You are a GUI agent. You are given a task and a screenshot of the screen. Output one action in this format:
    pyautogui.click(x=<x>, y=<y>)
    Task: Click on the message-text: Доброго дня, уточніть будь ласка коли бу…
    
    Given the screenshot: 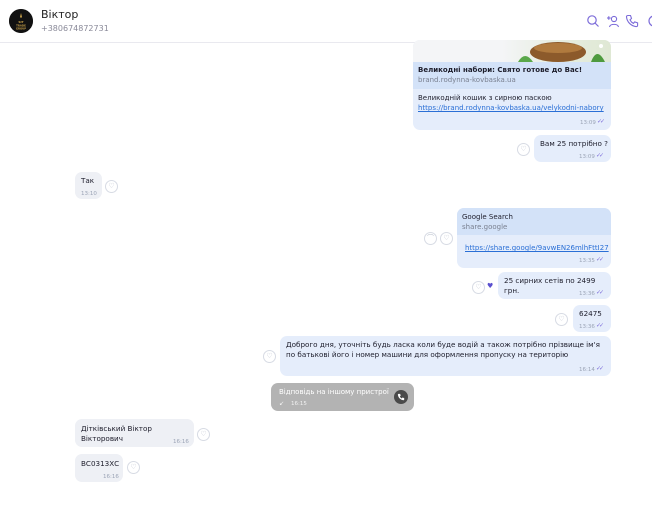 What is the action you would take?
    pyautogui.click(x=443, y=349)
    